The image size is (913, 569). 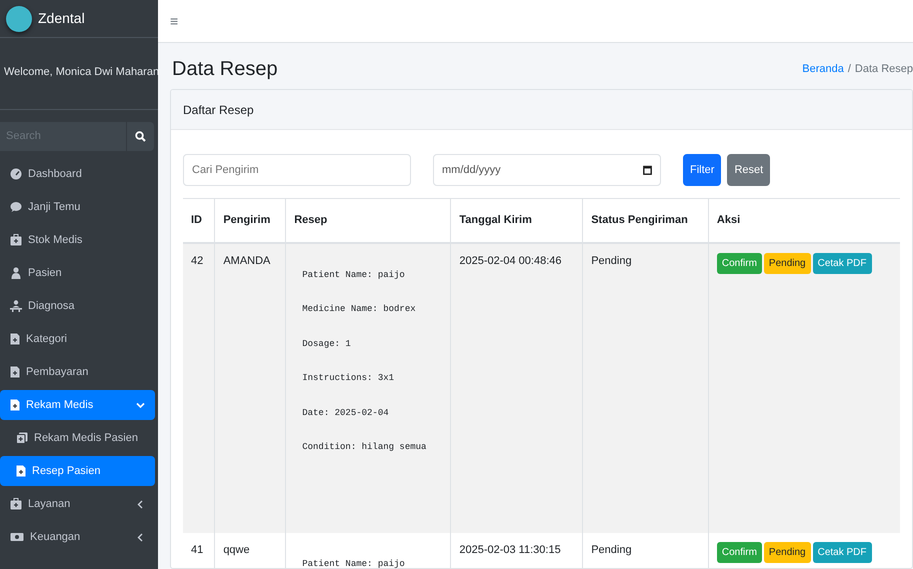 What do you see at coordinates (349, 378) in the screenshot?
I see `recipe-line: Instructions: 3x1` at bounding box center [349, 378].